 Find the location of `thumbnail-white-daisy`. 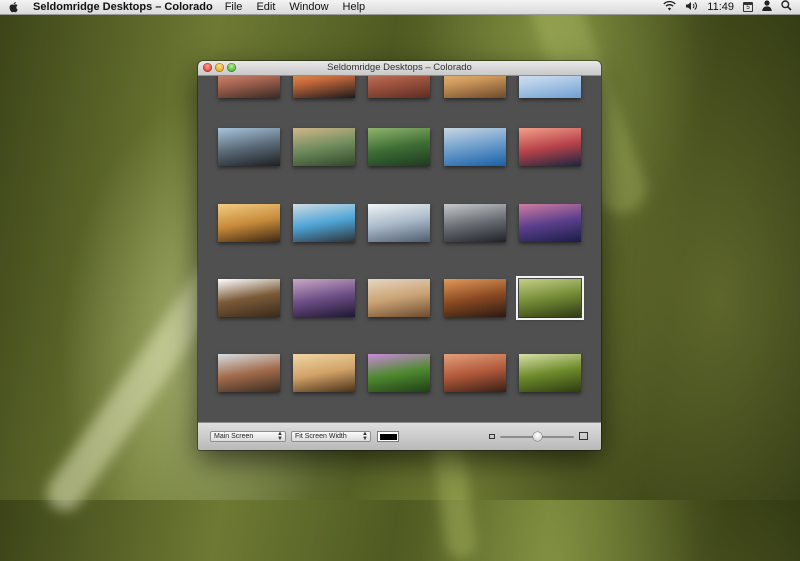

thumbnail-white-daisy is located at coordinates (249, 298).